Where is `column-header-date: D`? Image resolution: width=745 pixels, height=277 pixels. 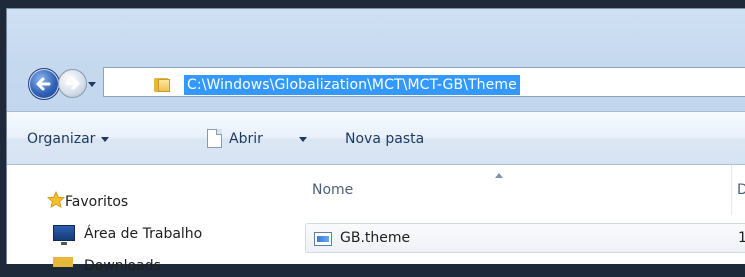
column-header-date: D is located at coordinates (741, 190).